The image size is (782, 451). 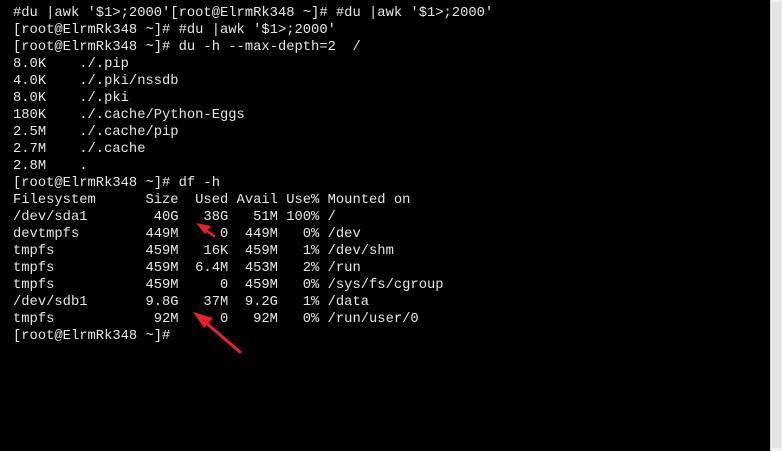 I want to click on terminal-line: 2.5M ./.cache/pip, so click(x=96, y=132).